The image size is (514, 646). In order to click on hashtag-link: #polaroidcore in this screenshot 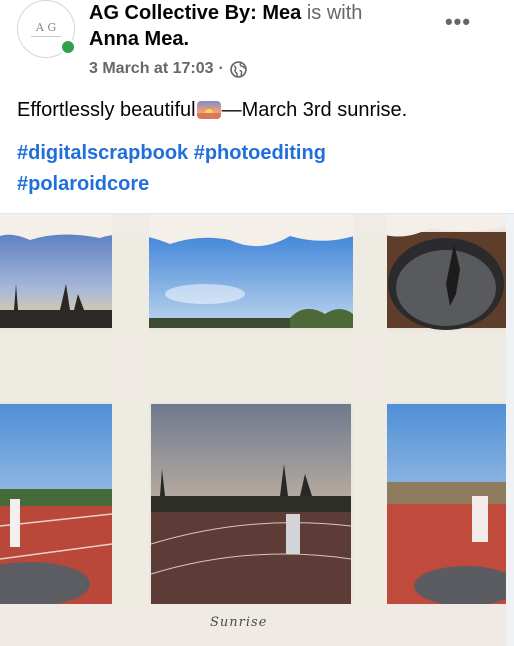, I will do `click(83, 184)`.